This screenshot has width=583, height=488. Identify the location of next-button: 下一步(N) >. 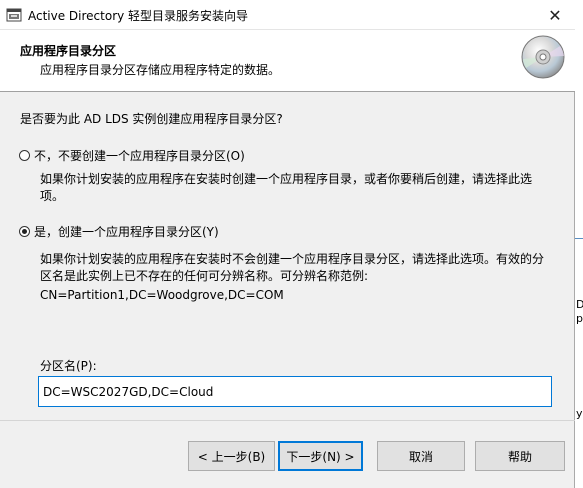
(320, 456).